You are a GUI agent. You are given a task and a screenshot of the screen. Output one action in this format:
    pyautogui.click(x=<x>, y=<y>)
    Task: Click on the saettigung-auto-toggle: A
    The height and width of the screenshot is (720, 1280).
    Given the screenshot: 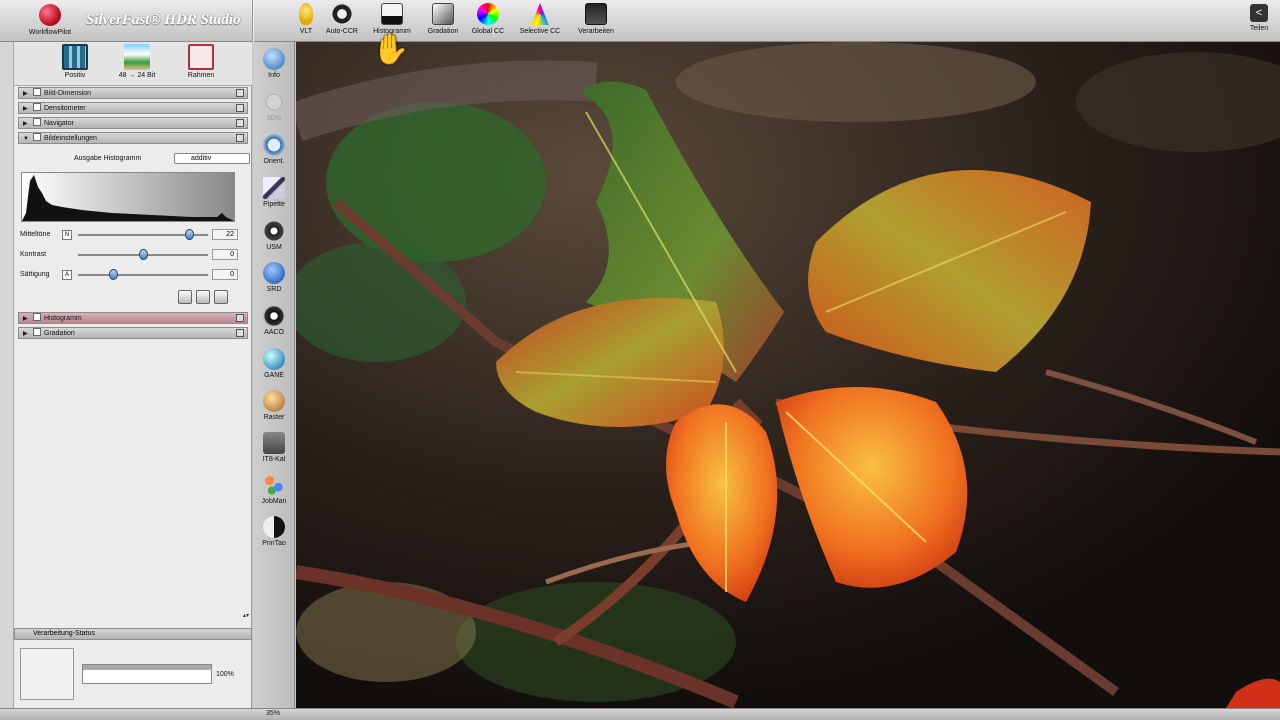 What is the action you would take?
    pyautogui.click(x=67, y=275)
    